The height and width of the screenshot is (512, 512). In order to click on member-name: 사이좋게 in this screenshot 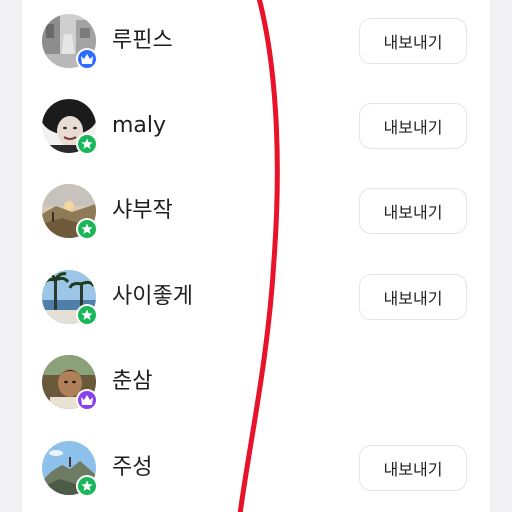, I will do `click(152, 296)`.